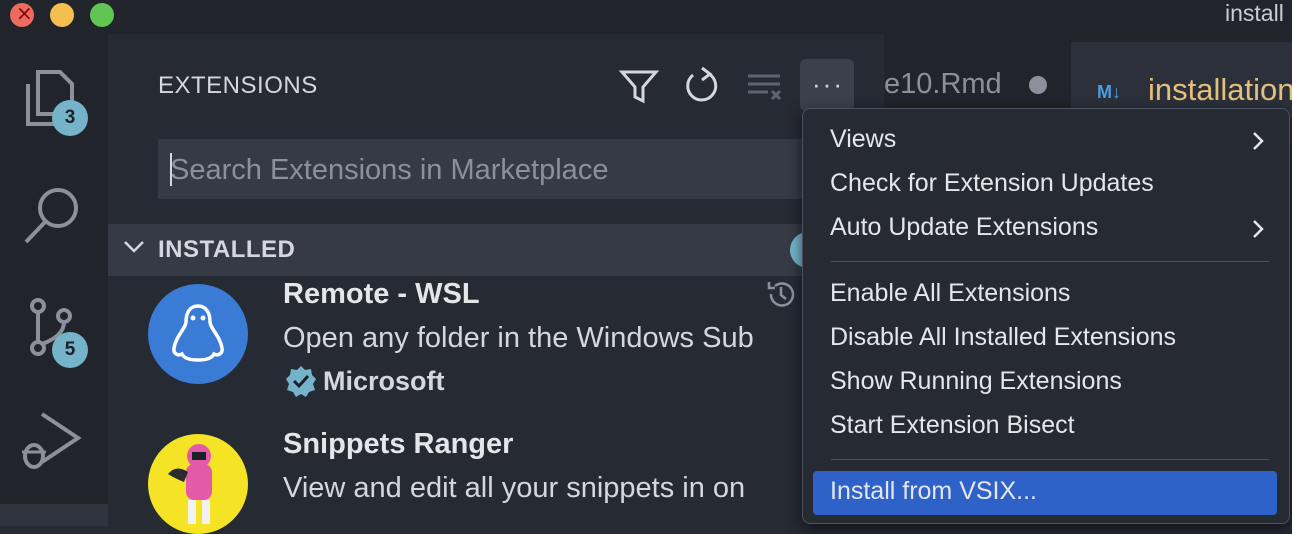 This screenshot has height=534, width=1292. Describe the element at coordinates (227, 249) in the screenshot. I see `installed-section-label: INSTALLED` at that location.